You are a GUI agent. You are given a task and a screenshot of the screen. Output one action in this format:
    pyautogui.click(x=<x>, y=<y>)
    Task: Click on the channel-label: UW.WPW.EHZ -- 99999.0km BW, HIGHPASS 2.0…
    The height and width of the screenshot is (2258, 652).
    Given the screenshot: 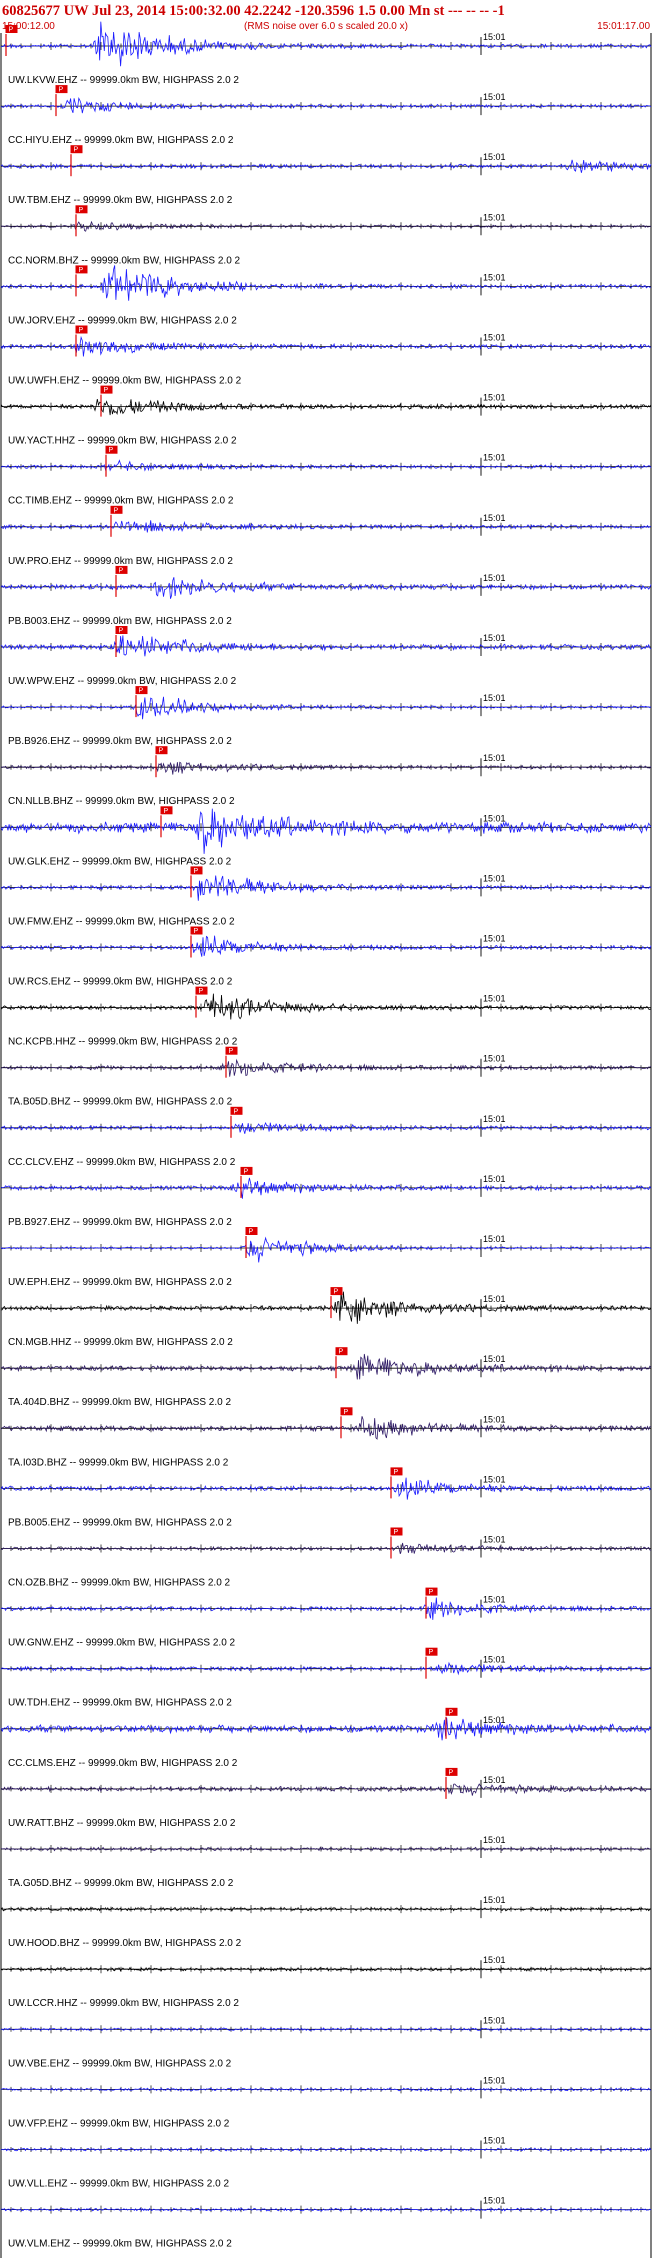 What is the action you would take?
    pyautogui.click(x=122, y=681)
    